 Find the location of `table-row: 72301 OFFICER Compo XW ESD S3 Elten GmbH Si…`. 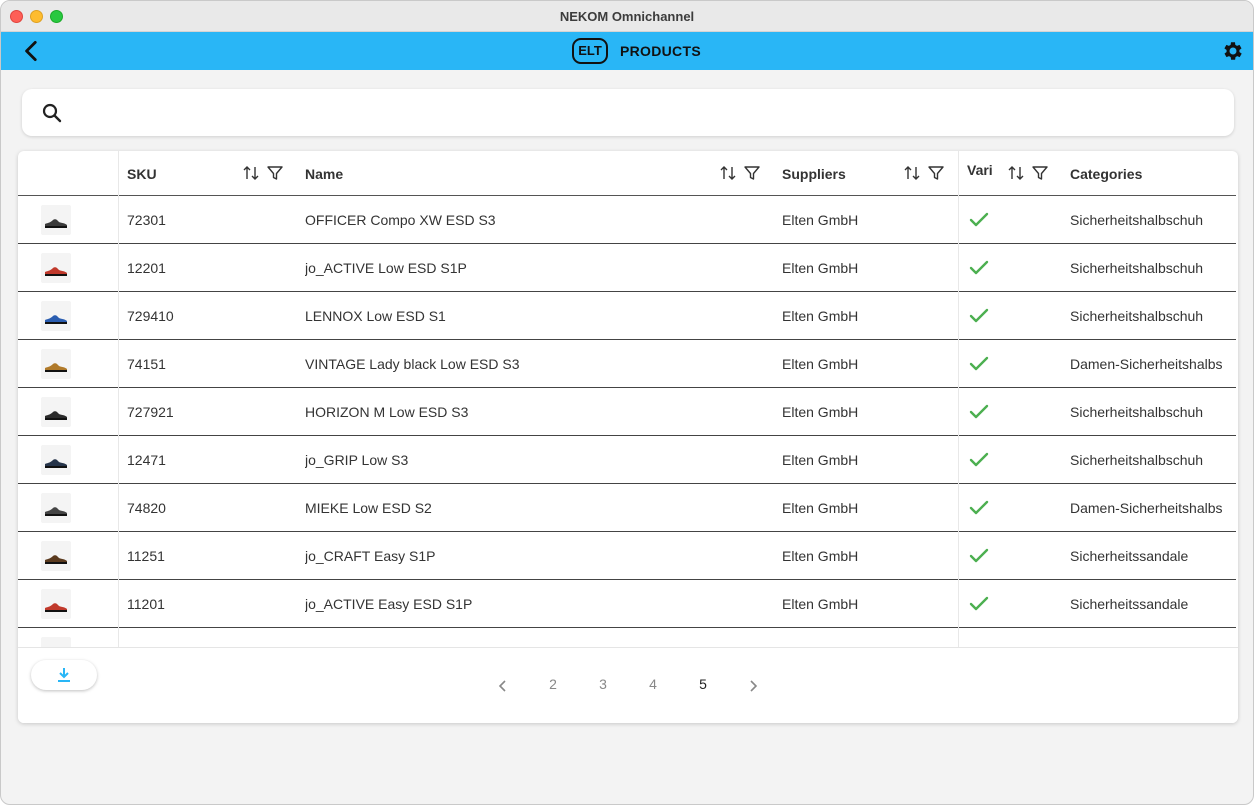

table-row: 72301 OFFICER Compo XW ESD S3 Elten GmbH Si… is located at coordinates (627, 220).